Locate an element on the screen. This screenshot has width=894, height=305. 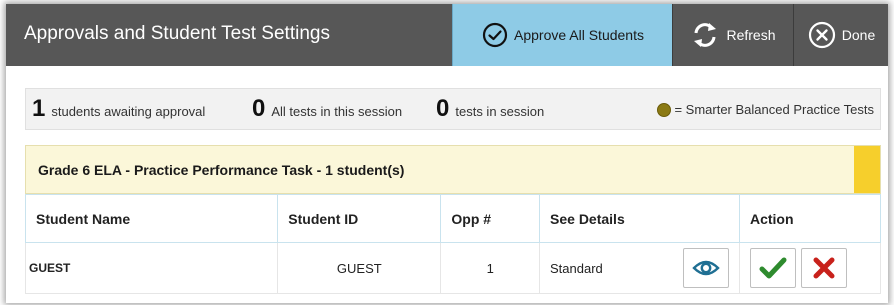
column-student-name: Student Name is located at coordinates (151, 218).